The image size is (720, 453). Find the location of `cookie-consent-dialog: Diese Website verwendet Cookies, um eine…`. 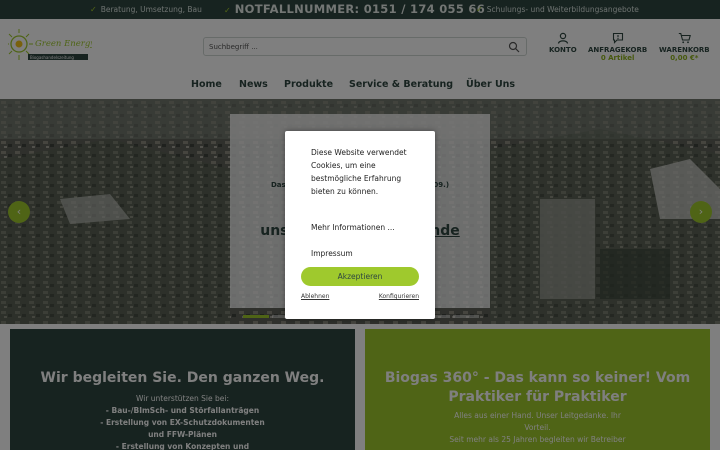

cookie-consent-dialog: Diese Website verwendet Cookies, um eine… is located at coordinates (360, 225).